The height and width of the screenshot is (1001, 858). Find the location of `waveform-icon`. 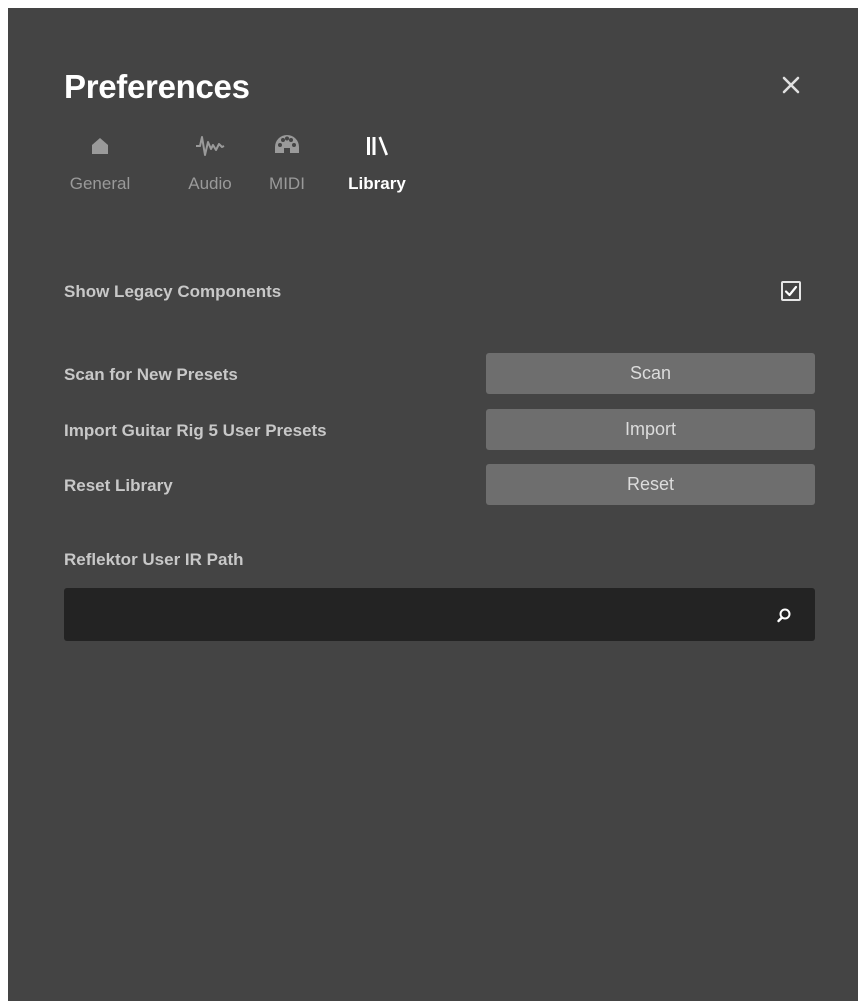

waveform-icon is located at coordinates (210, 146).